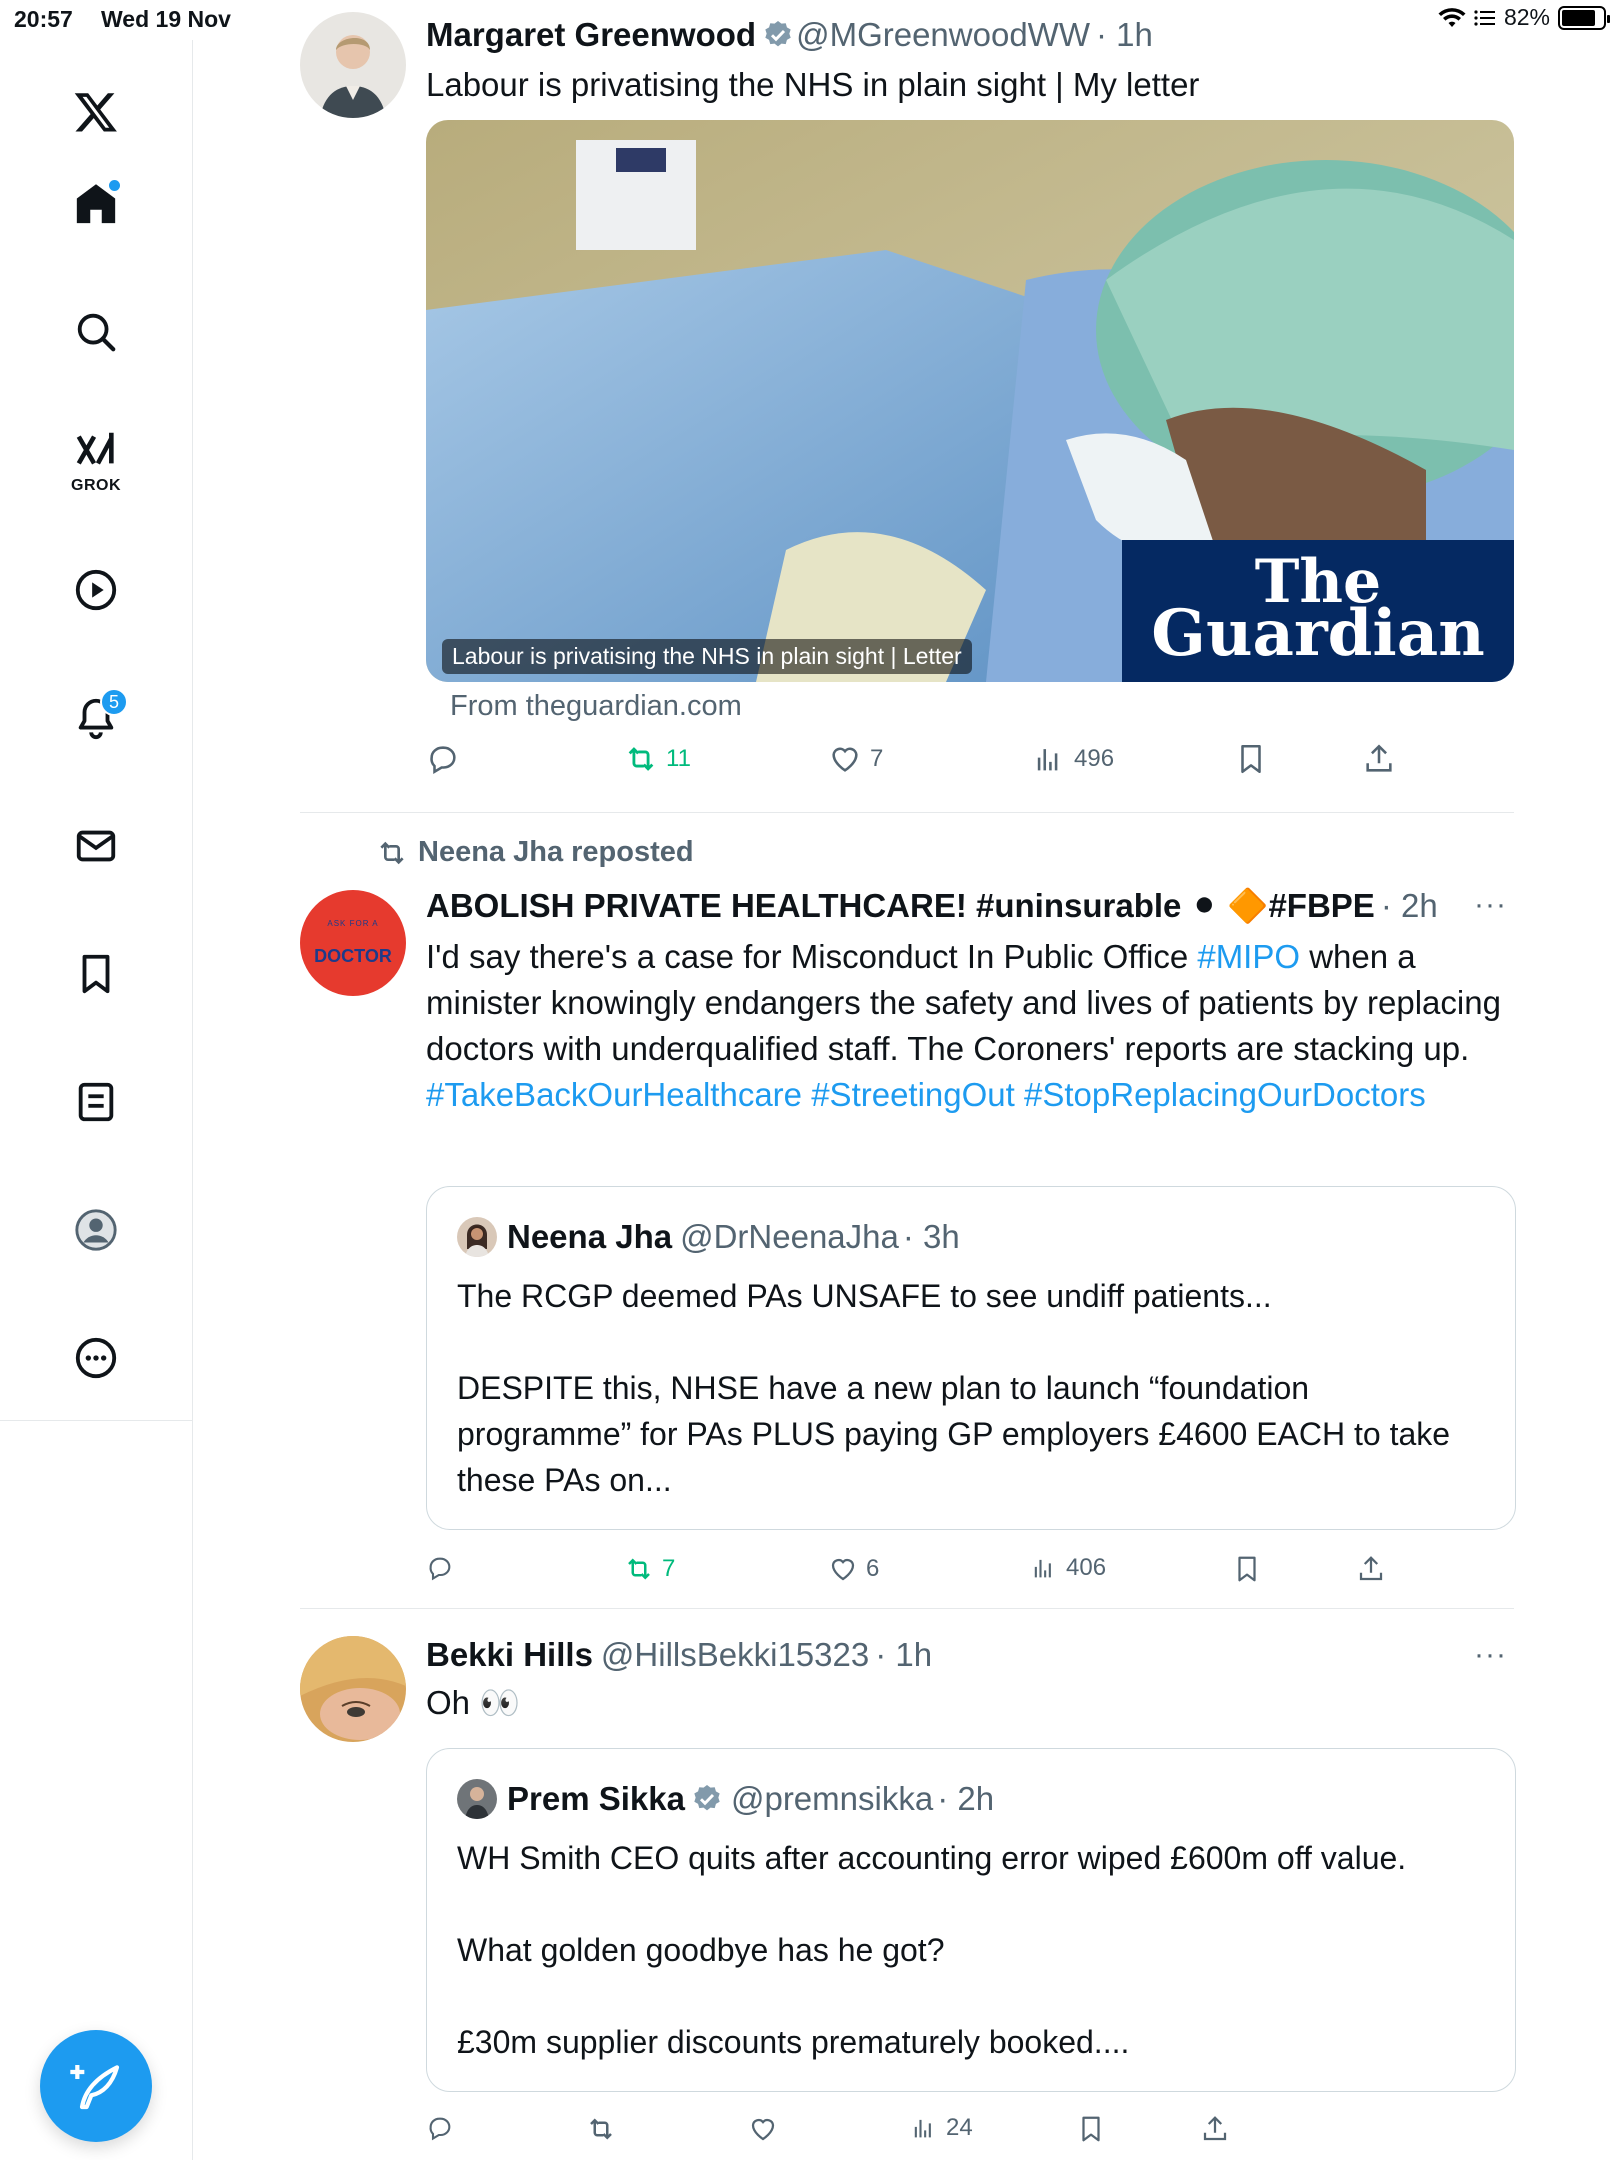  I want to click on sidebar: GROK 5, so click(96, 1100).